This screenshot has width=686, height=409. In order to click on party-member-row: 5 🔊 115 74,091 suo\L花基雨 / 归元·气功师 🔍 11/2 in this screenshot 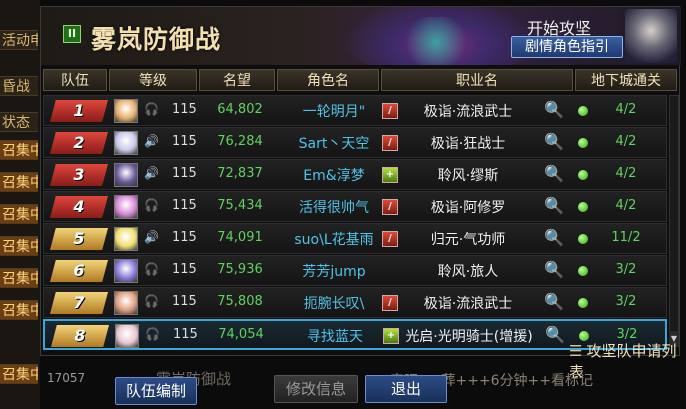, I will do `click(355, 238)`.